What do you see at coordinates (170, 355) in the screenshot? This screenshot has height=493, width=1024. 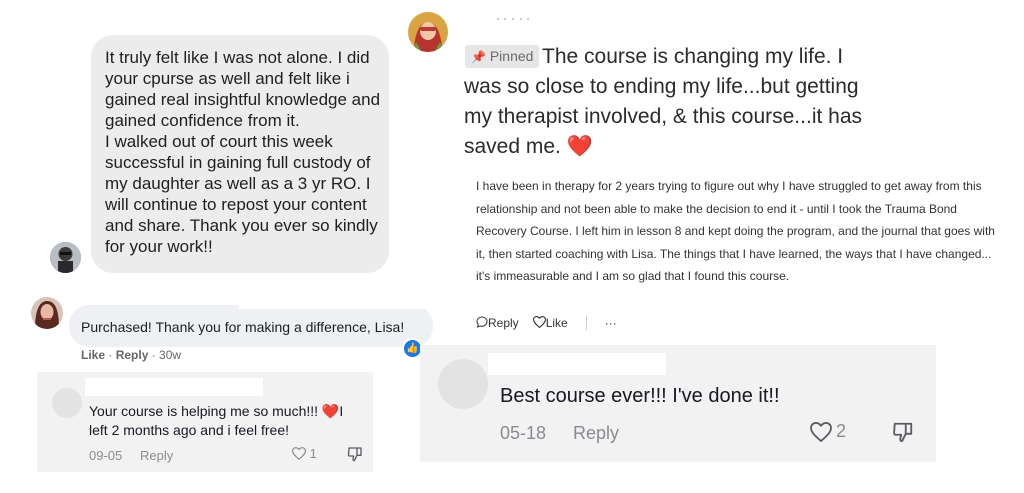 I see `timestamp: 30w` at bounding box center [170, 355].